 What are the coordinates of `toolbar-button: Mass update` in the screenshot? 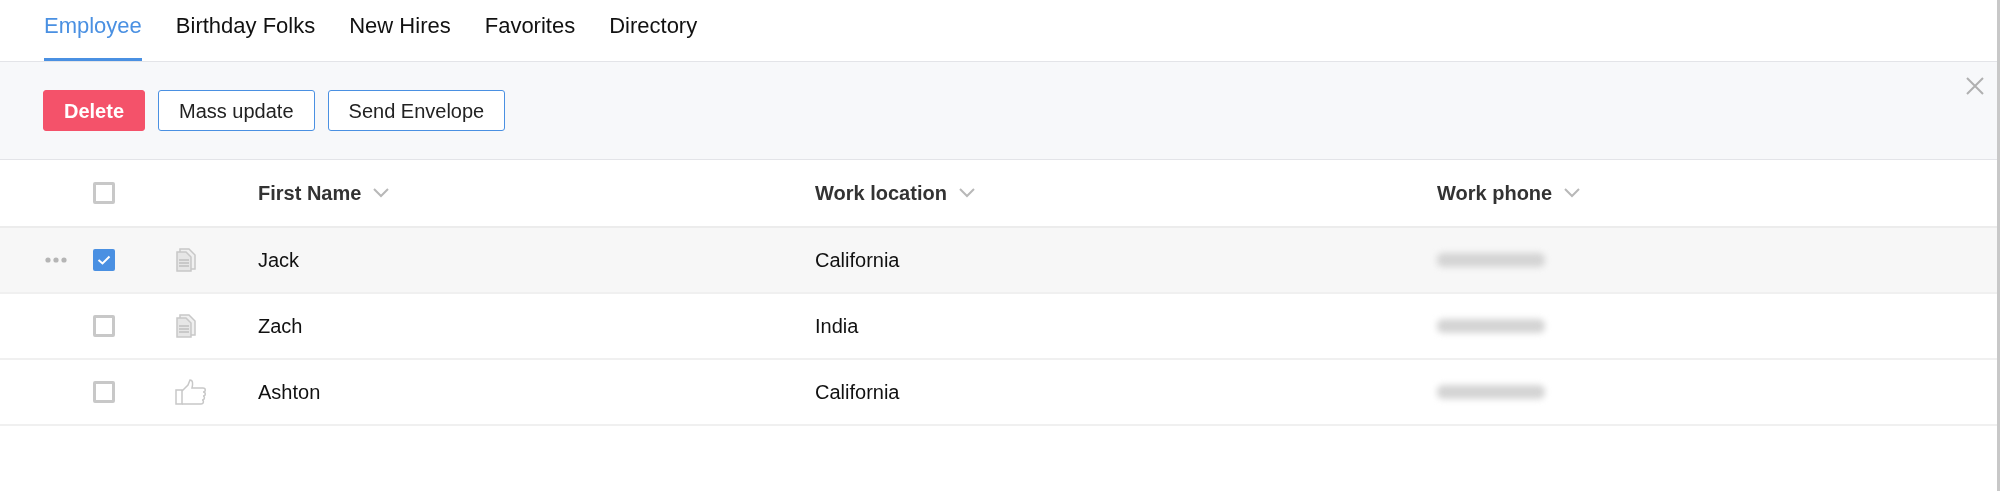 It's located at (236, 110).